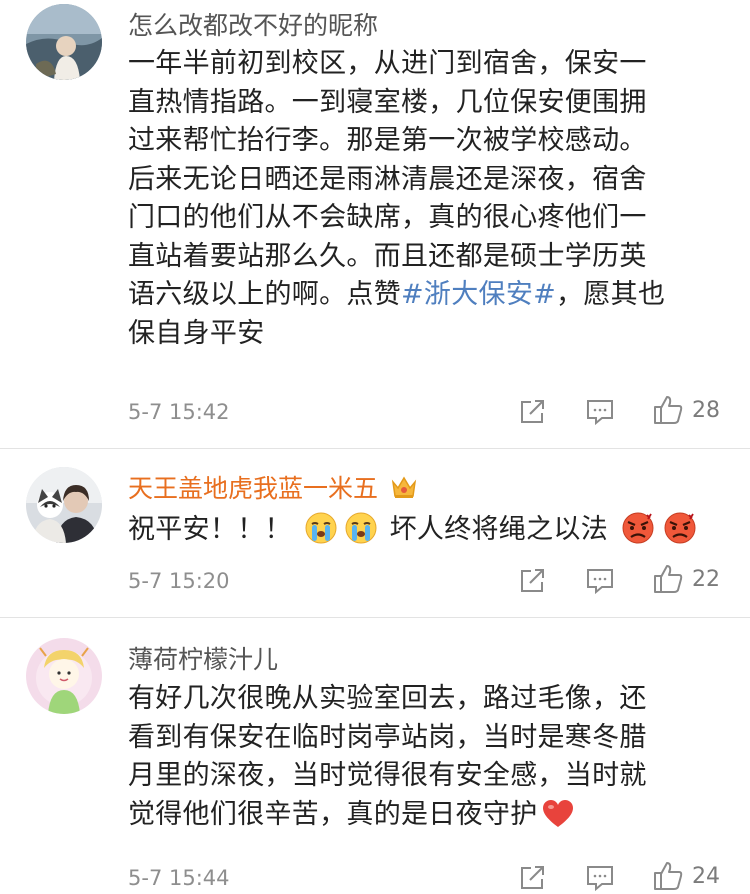 Image resolution: width=750 pixels, height=894 pixels. What do you see at coordinates (706, 410) in the screenshot?
I see `like-count: 28` at bounding box center [706, 410].